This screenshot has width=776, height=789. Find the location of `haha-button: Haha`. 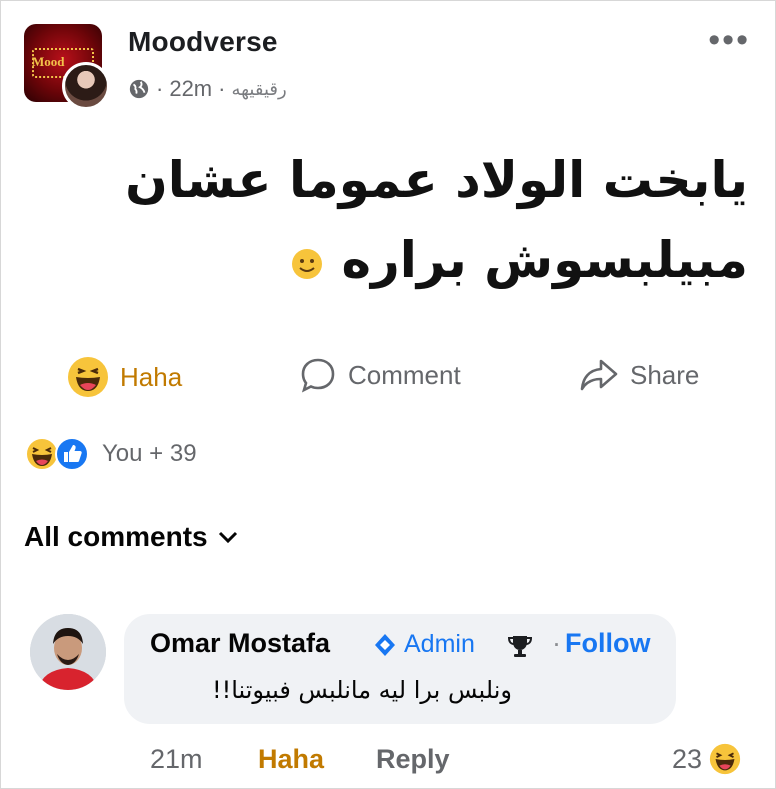

haha-button: Haha is located at coordinates (124, 377).